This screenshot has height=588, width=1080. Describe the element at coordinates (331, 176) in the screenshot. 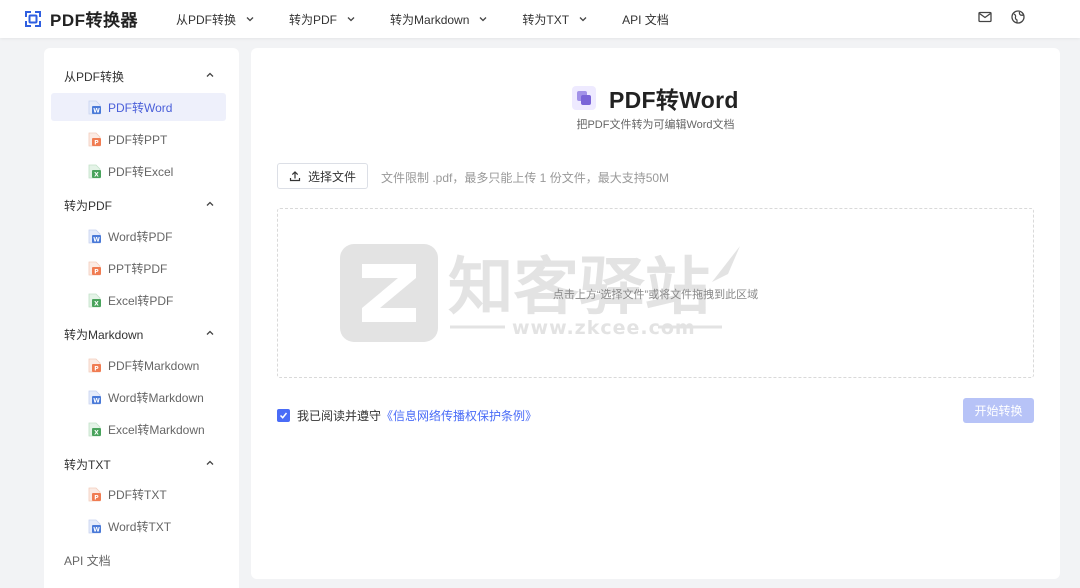

I see `choose-file-label: 选择文件` at that location.